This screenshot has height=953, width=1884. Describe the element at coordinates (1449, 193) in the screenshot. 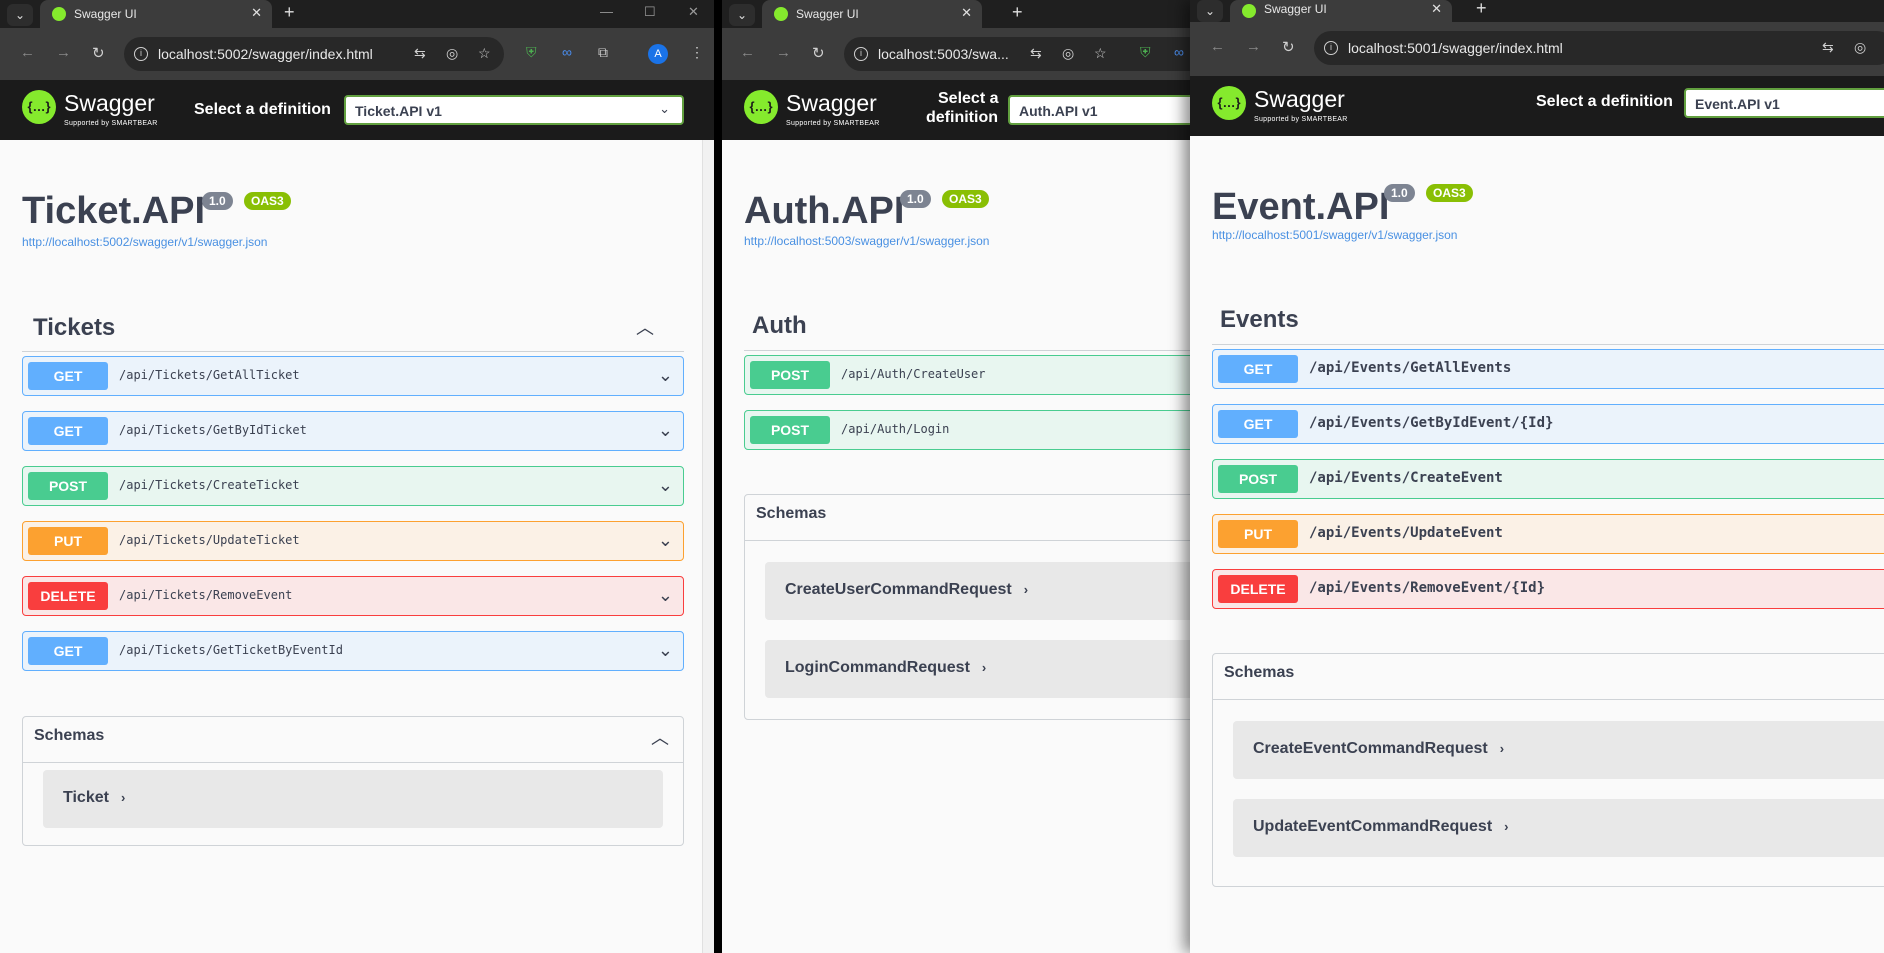

I see `oas-badge: OAS3` at that location.